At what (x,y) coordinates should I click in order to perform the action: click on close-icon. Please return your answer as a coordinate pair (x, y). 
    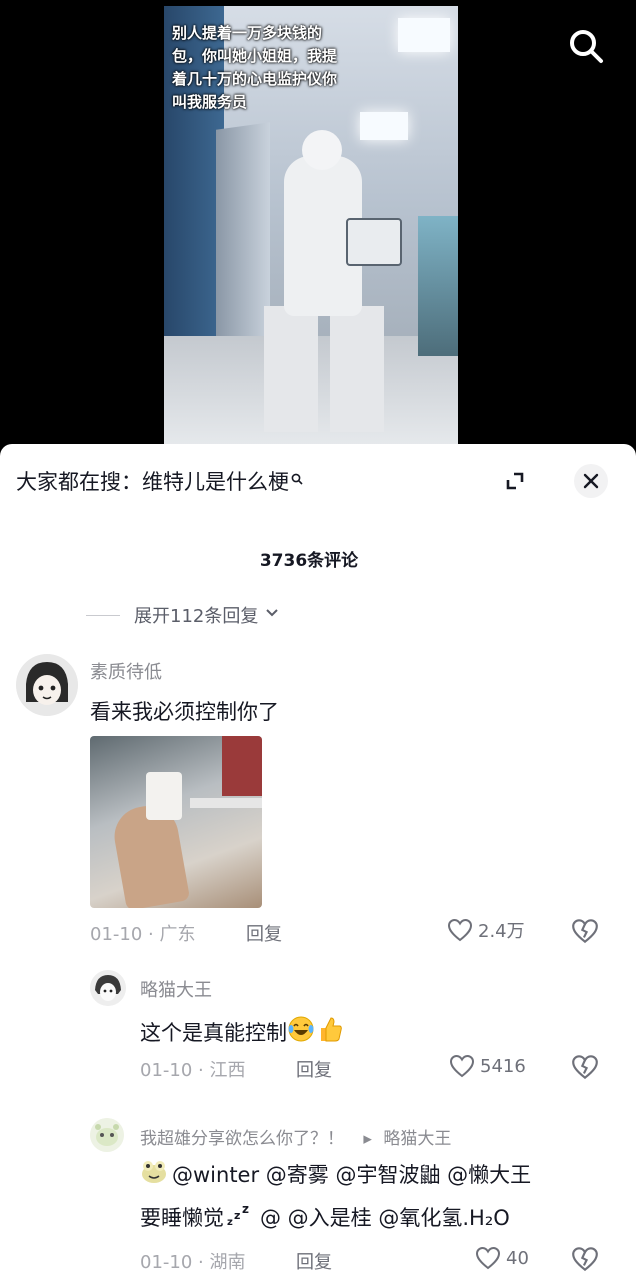
    Looking at the image, I should click on (591, 481).